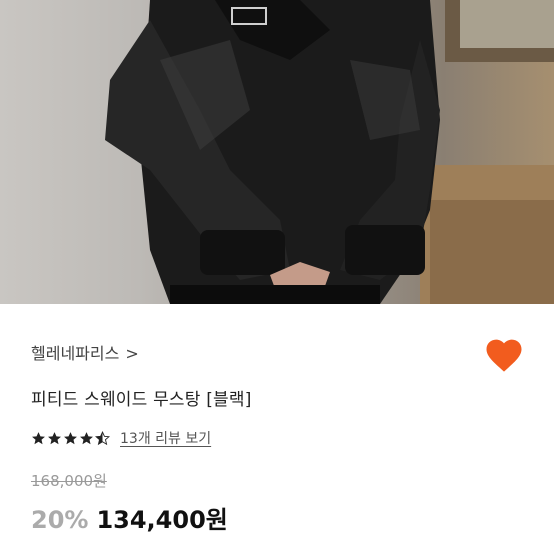  I want to click on discount-rate: 20%, so click(60, 520).